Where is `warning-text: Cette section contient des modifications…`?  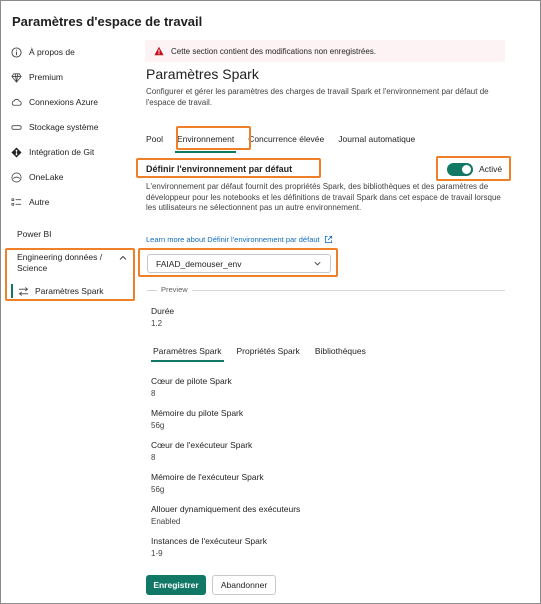
warning-text: Cette section contient des modifications… is located at coordinates (274, 51).